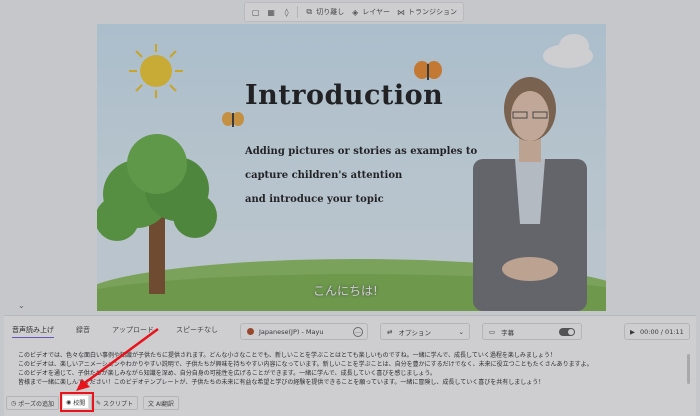 The image size is (700, 416). I want to click on translate-icon: 文, so click(151, 404).